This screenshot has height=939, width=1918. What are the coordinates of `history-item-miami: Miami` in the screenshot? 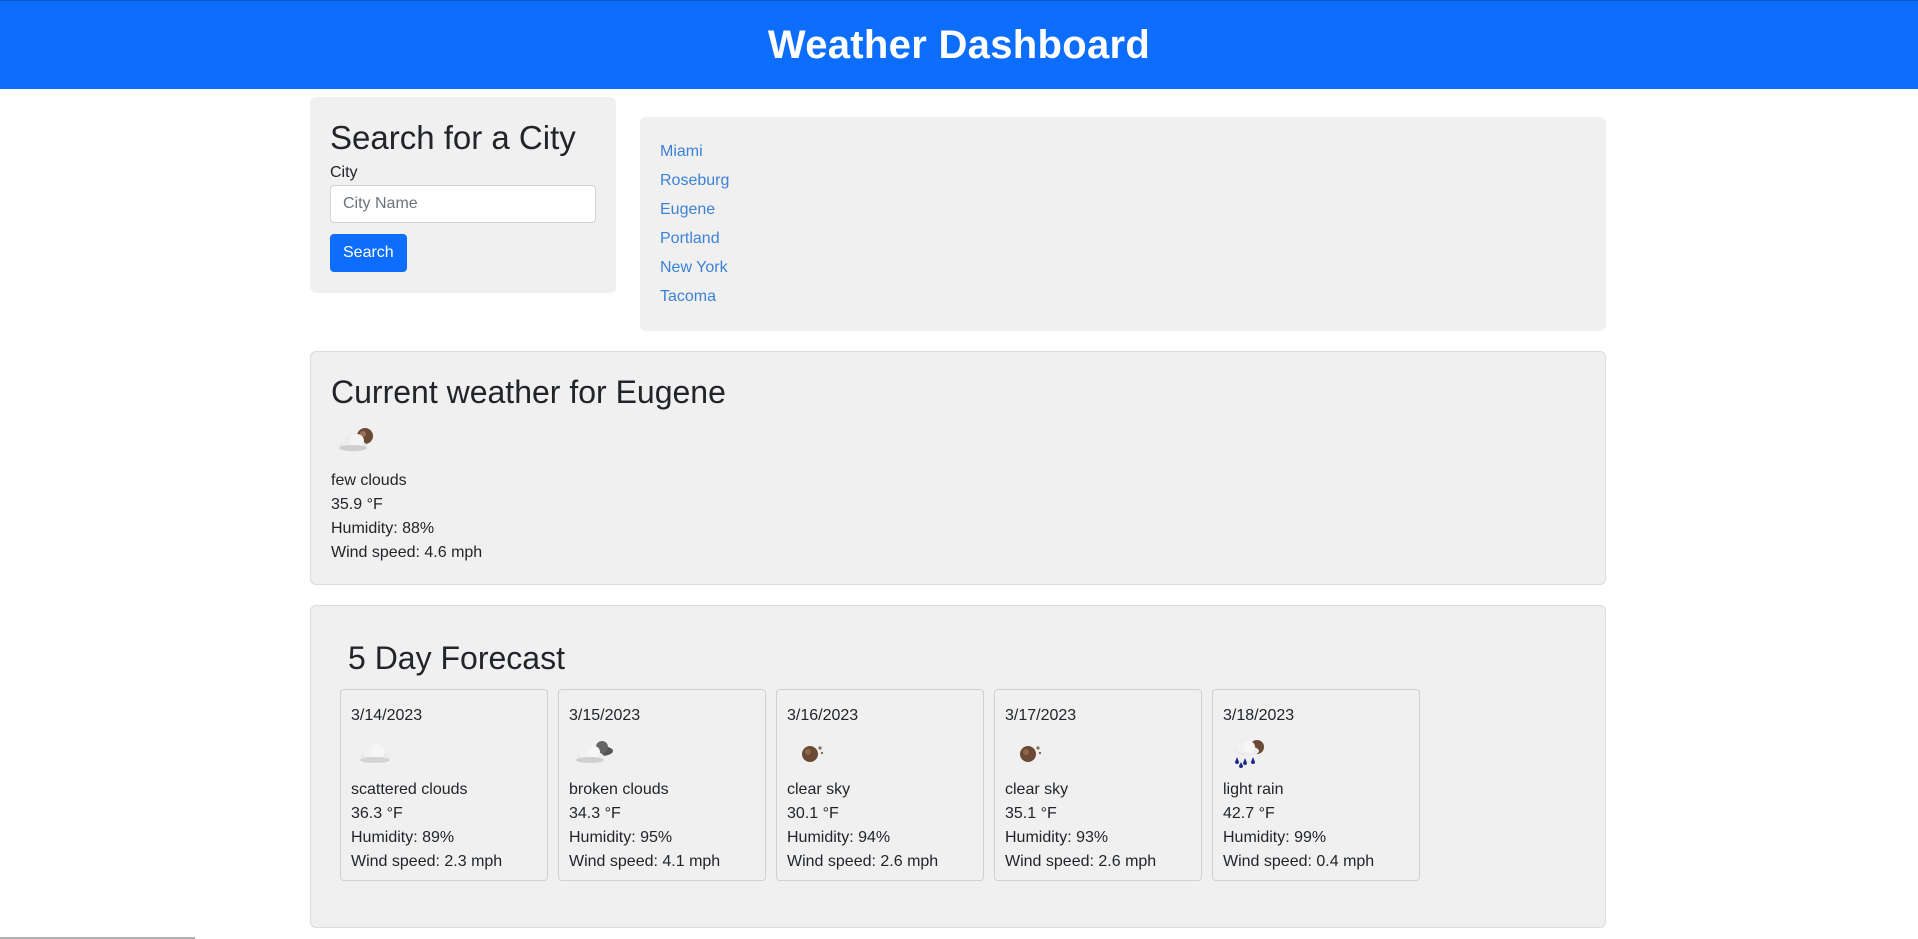 It's located at (1123, 151).